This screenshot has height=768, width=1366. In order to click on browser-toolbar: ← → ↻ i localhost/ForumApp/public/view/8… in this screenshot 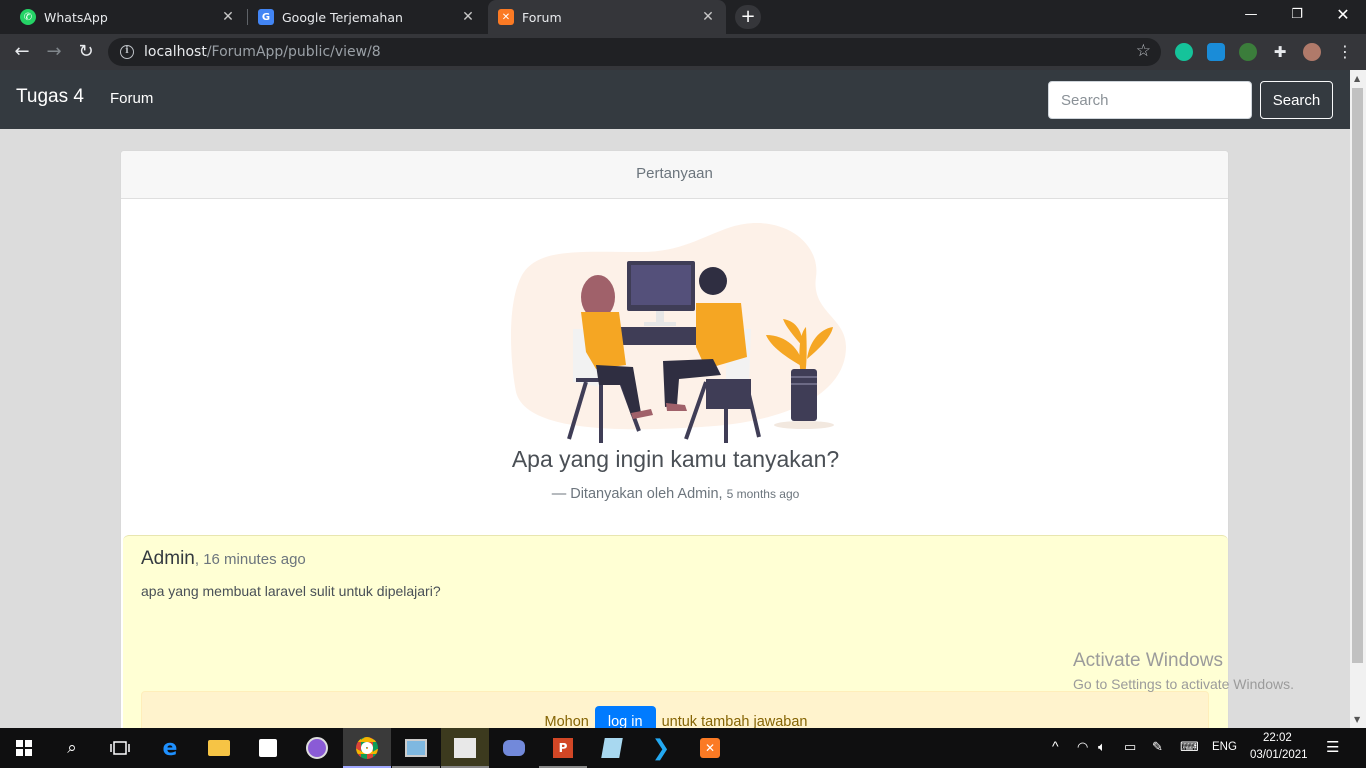, I will do `click(683, 52)`.